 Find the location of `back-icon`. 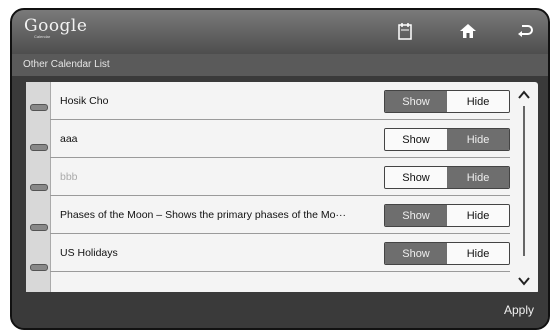

back-icon is located at coordinates (525, 31).